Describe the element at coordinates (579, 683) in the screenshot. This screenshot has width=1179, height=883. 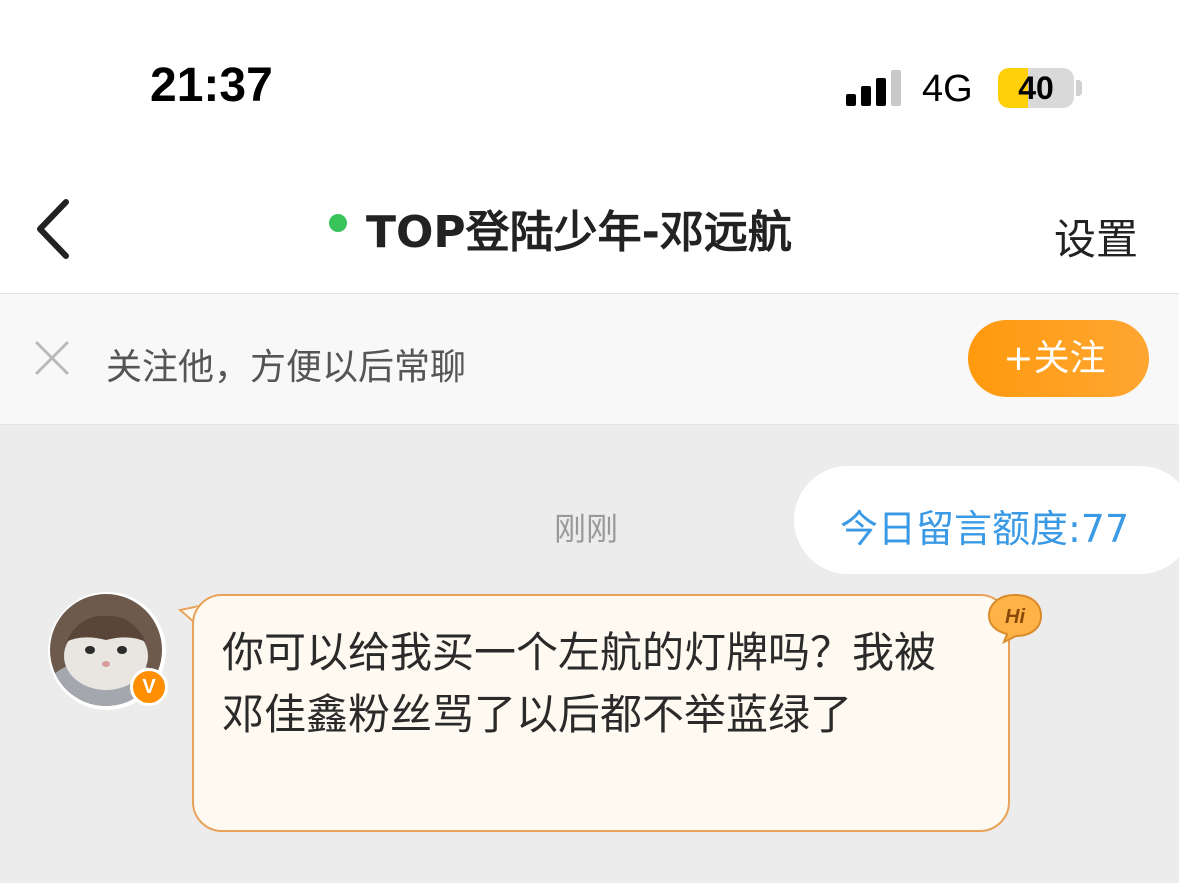
I see `message-text: 你可以给我买一个左航的灯牌吗？我被邓佳鑫粉丝骂了以后都不举蓝绿了` at that location.